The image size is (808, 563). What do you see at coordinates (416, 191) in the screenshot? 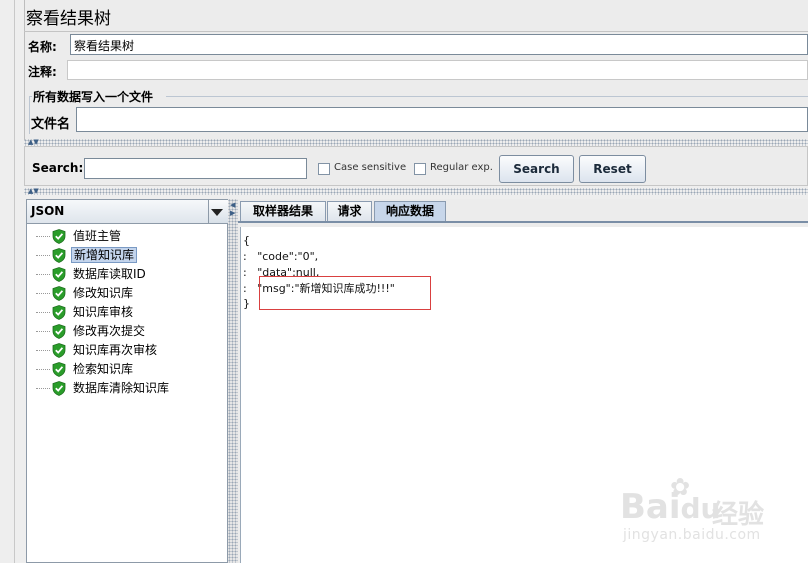
I see `split-divider-bottom` at bounding box center [416, 191].